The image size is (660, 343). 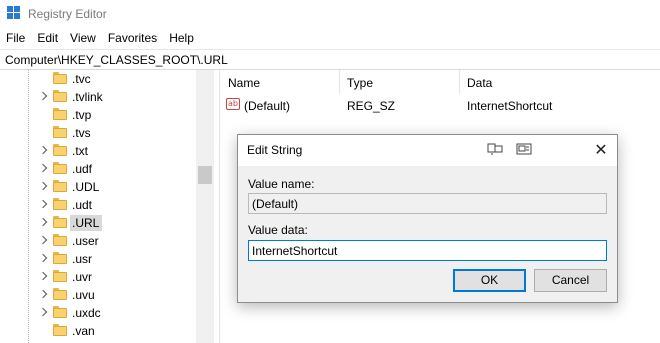 I want to click on tree-item-label: .URL, so click(x=86, y=223).